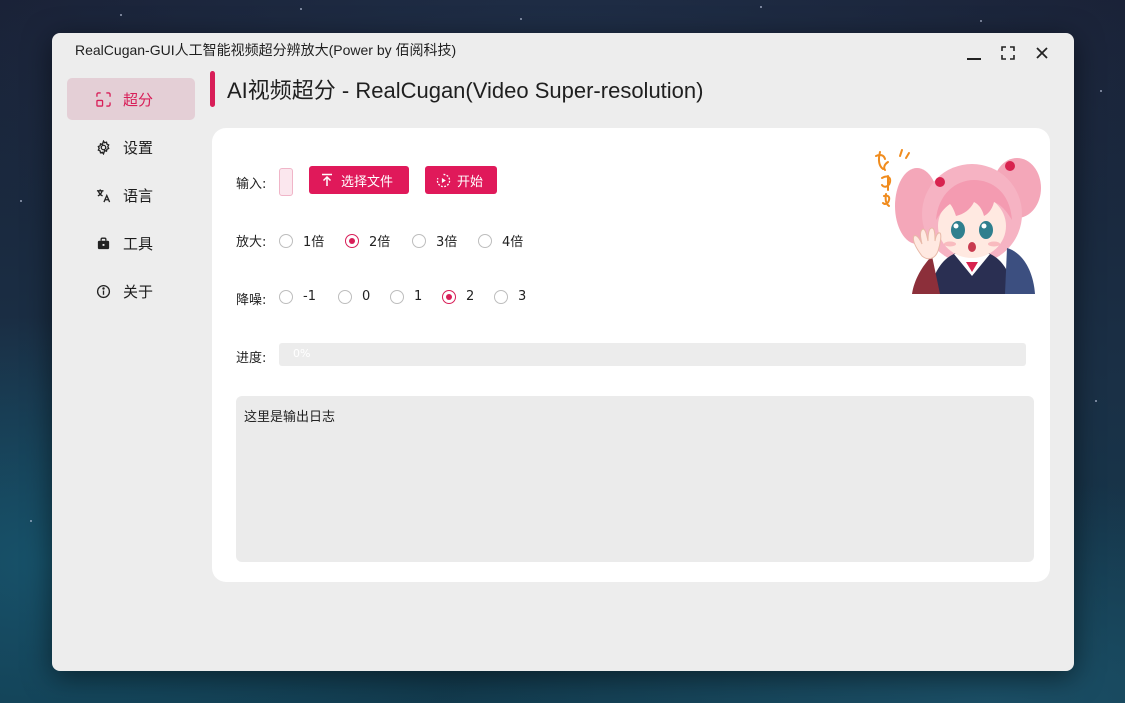 The height and width of the screenshot is (703, 1125). What do you see at coordinates (974, 53) in the screenshot?
I see `minimize-button` at bounding box center [974, 53].